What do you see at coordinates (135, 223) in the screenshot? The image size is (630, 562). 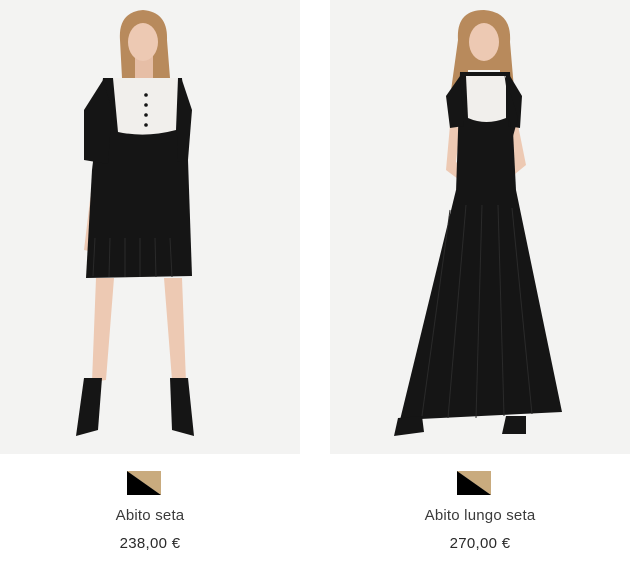 I see `short-black-dress-photo` at bounding box center [135, 223].